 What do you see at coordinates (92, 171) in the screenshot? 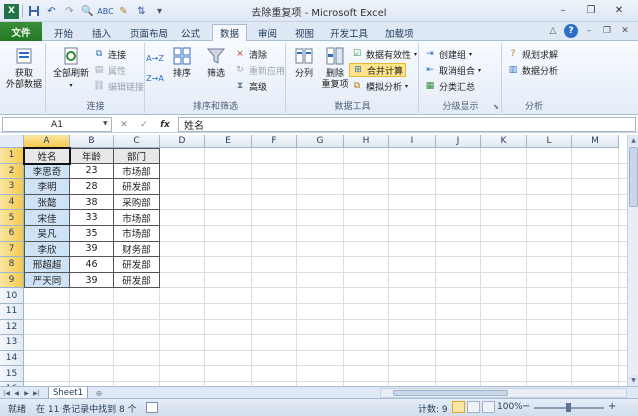
I see `table-cell: 23` at bounding box center [92, 171].